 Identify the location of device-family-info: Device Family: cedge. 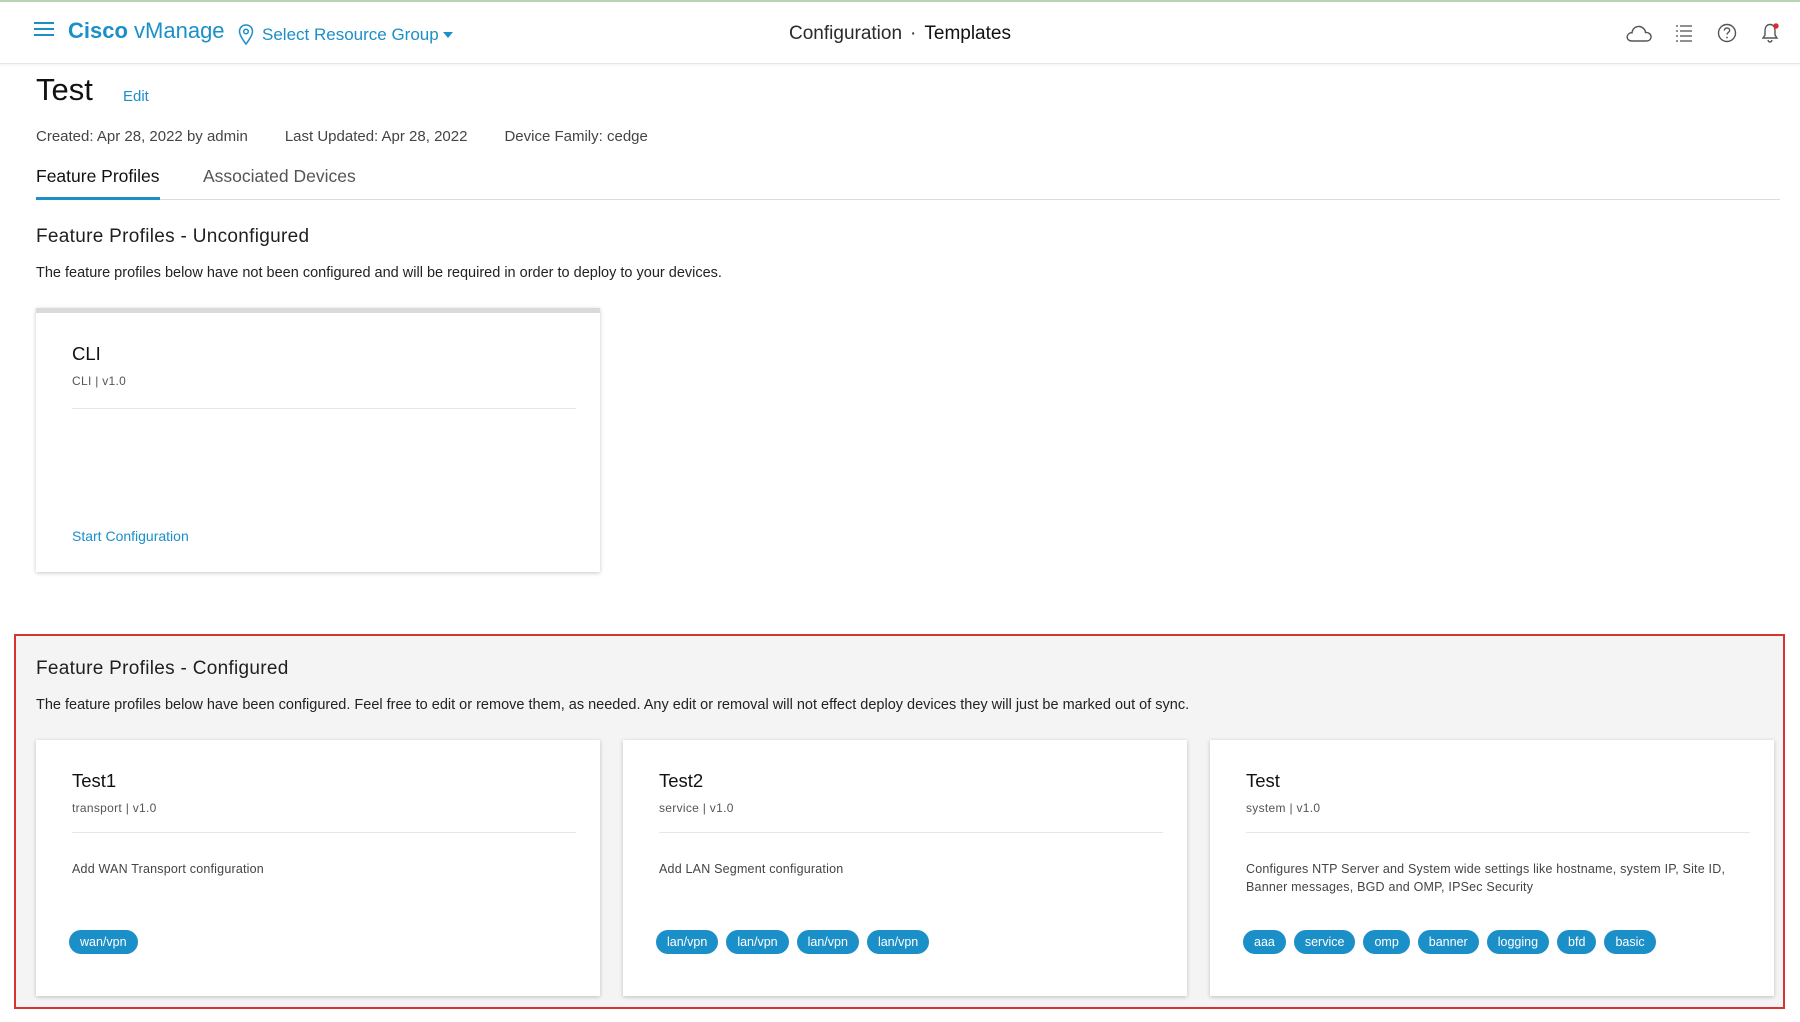
(576, 136).